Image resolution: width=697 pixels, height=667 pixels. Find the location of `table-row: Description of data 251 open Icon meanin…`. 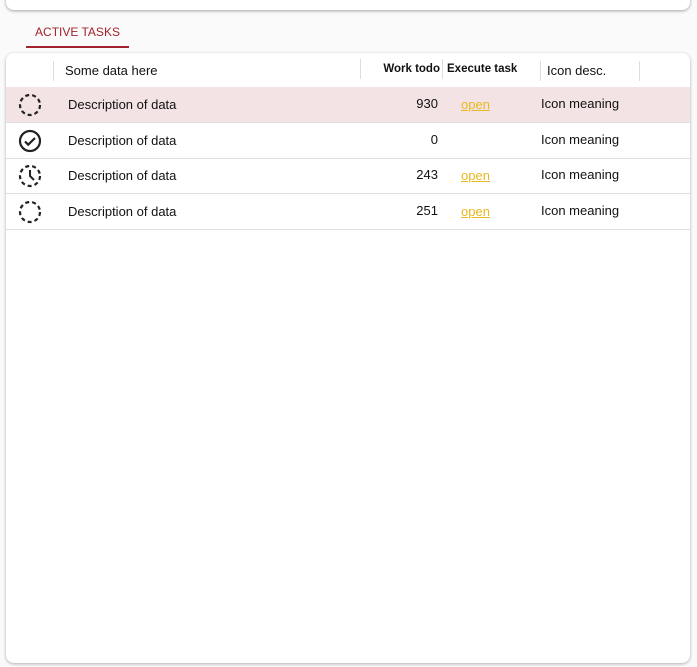

table-row: Description of data 251 open Icon meanin… is located at coordinates (348, 212).